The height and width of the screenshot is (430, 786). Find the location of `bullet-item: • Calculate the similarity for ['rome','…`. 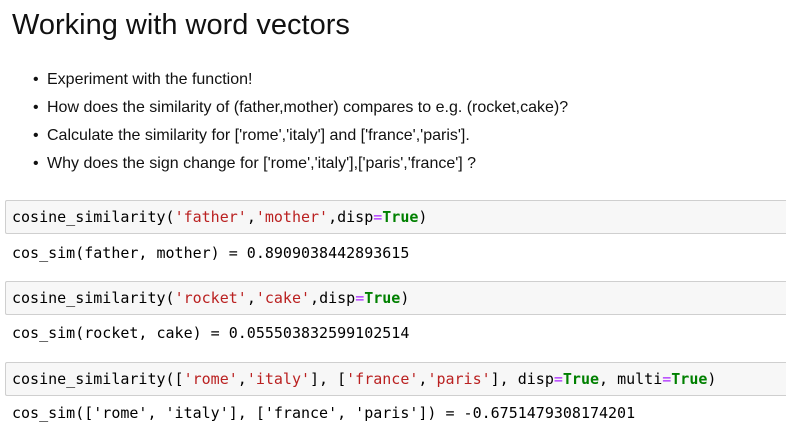

bullet-item: • Calculate the similarity for ['rome','… is located at coordinates (300, 136).